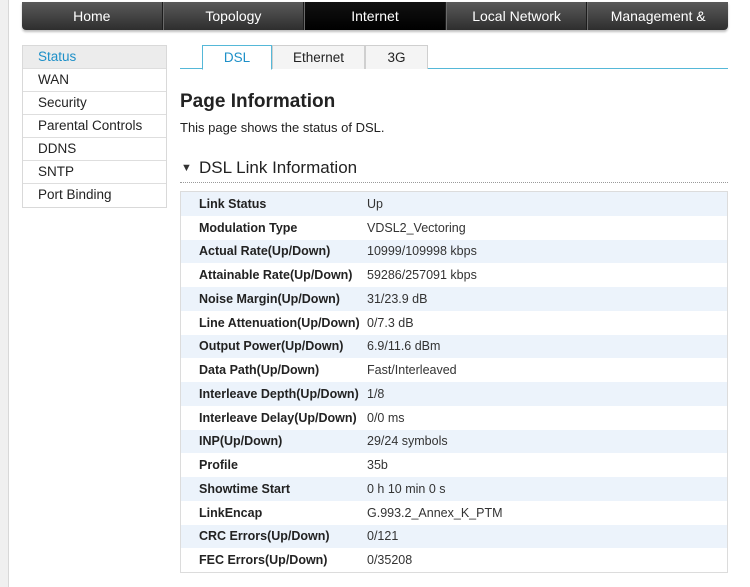  I want to click on row-value: 31/23.9 dB, so click(397, 298).